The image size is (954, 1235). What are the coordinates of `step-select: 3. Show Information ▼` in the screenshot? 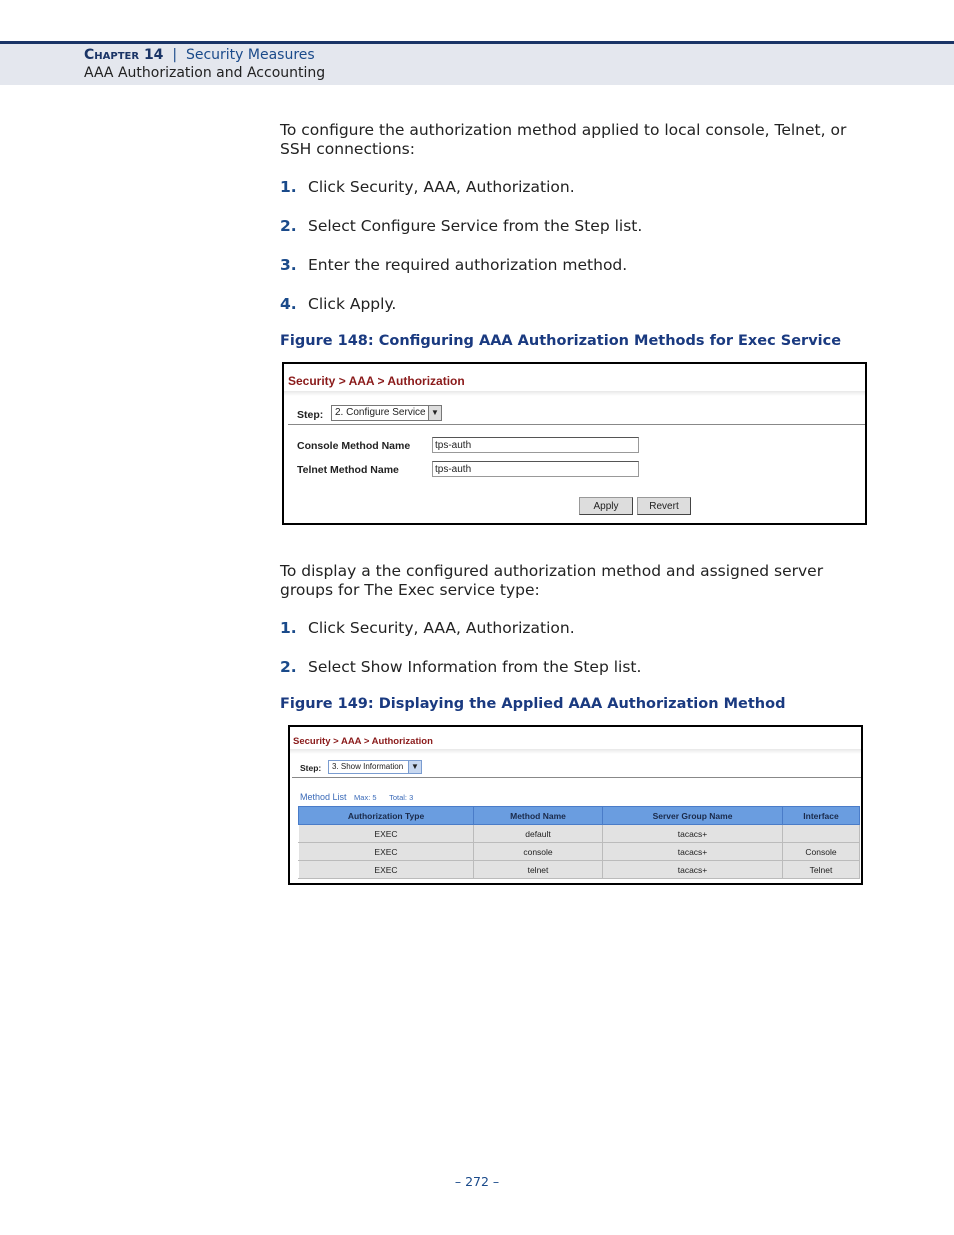 It's located at (375, 767).